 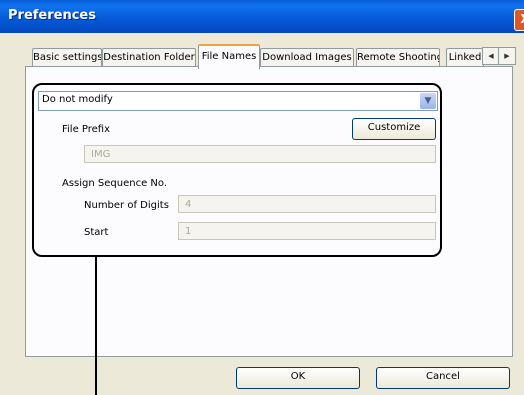 I want to click on close-button: X, so click(x=519, y=20).